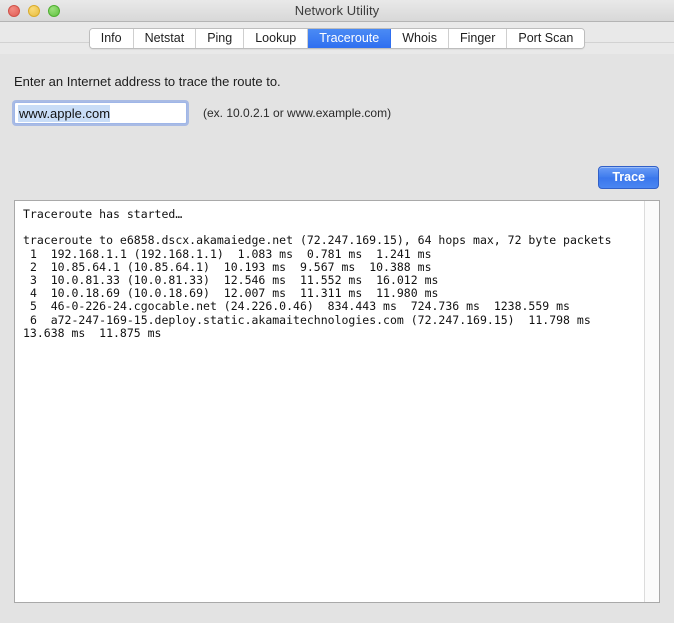 This screenshot has width=674, height=623. Describe the element at coordinates (220, 38) in the screenshot. I see `tab-ping: Ping` at that location.